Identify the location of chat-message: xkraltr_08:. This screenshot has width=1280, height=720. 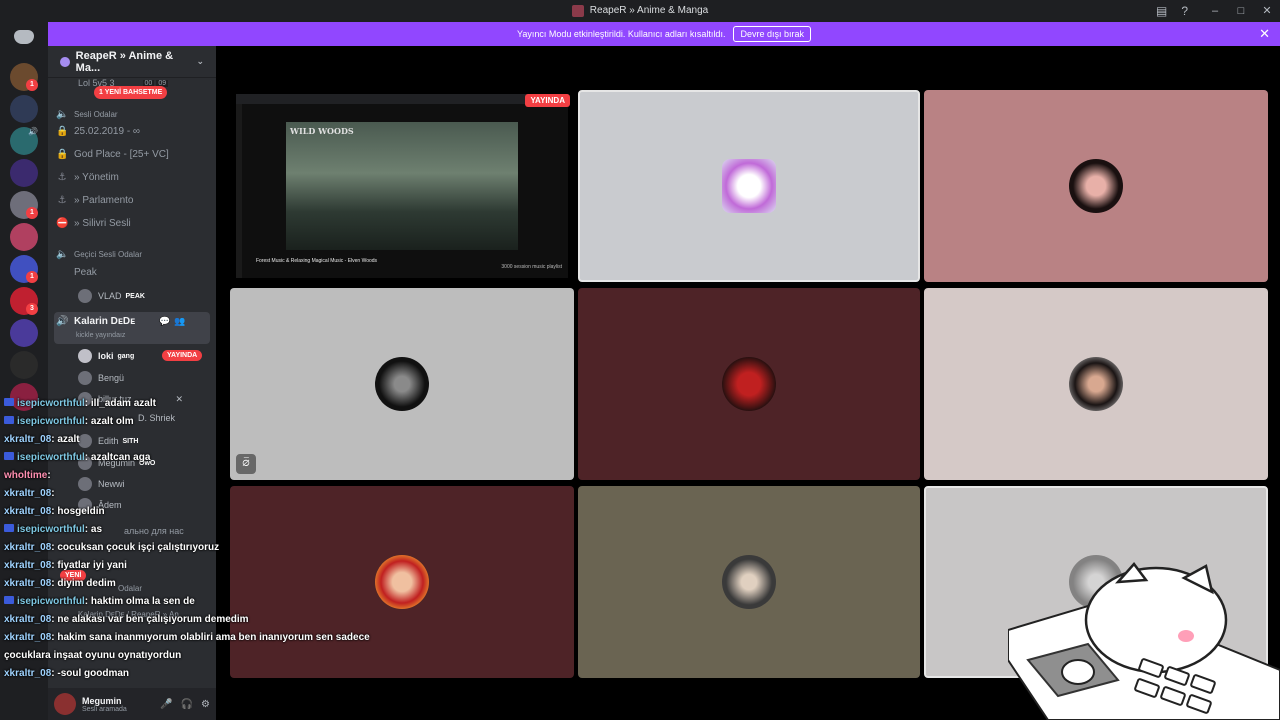
(29, 493).